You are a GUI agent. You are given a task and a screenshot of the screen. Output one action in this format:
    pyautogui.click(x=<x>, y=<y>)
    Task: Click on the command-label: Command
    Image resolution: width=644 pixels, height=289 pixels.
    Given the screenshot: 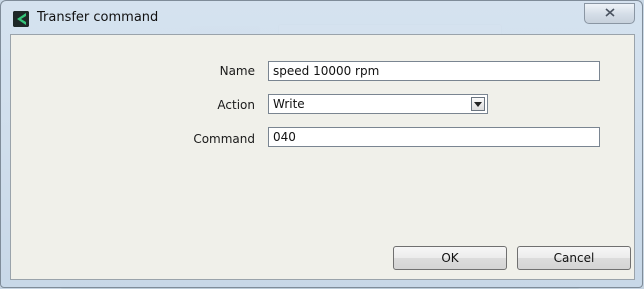 What is the action you would take?
    pyautogui.click(x=185, y=139)
    